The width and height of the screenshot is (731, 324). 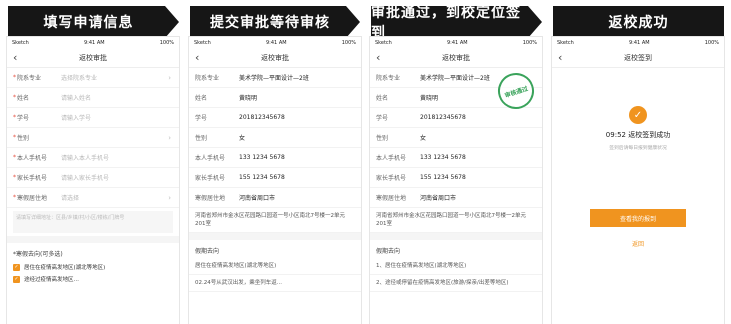 What do you see at coordinates (275, 78) in the screenshot?
I see `info-row: 院系专业 美术学院—平面设计—2班` at bounding box center [275, 78].